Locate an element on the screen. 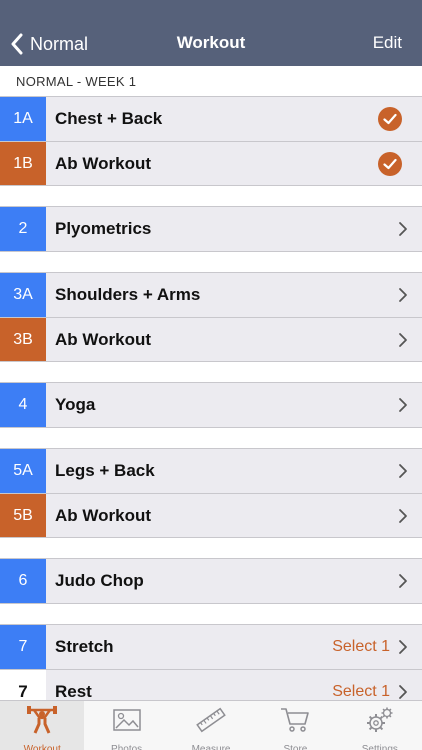 This screenshot has height=750, width=422. edit-button: Edit is located at coordinates (387, 43).